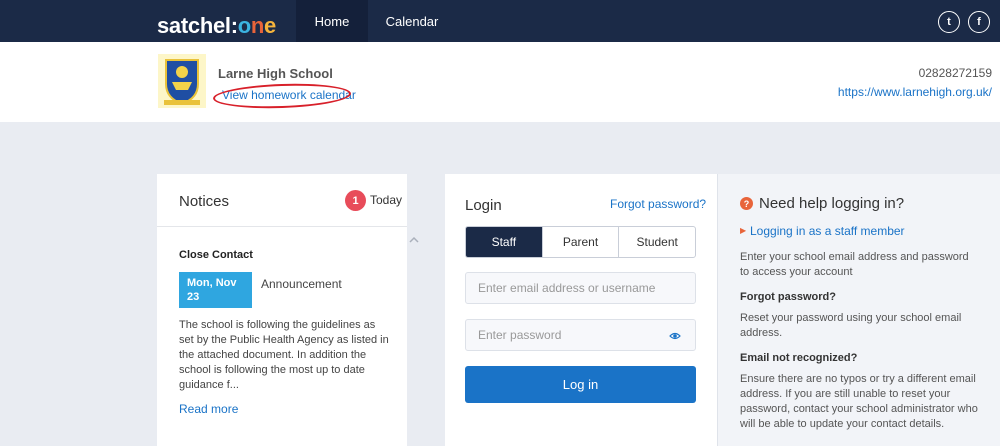 Image resolution: width=1000 pixels, height=446 pixels. I want to click on notice-type: Announcement, so click(301, 284).